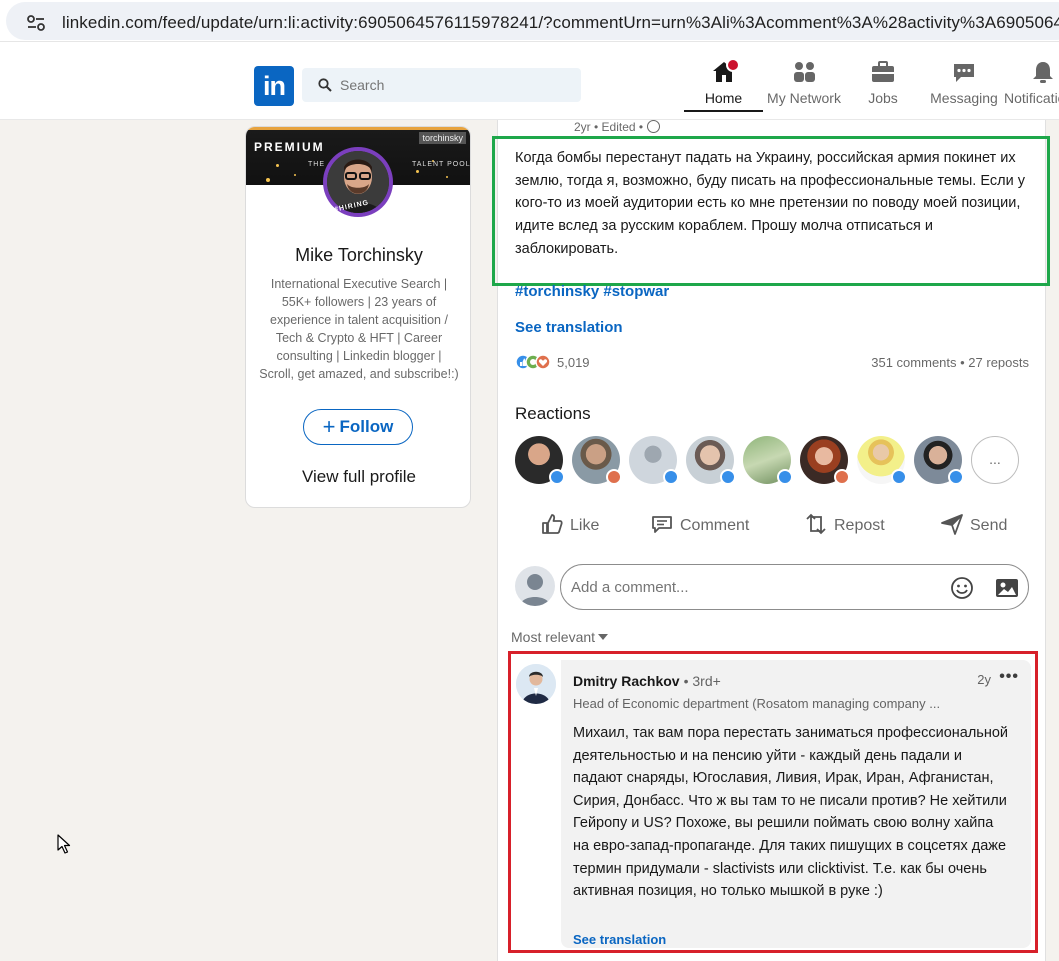 Image resolution: width=1059 pixels, height=961 pixels. Describe the element at coordinates (36, 23) in the screenshot. I see `site-settings-icon` at that location.